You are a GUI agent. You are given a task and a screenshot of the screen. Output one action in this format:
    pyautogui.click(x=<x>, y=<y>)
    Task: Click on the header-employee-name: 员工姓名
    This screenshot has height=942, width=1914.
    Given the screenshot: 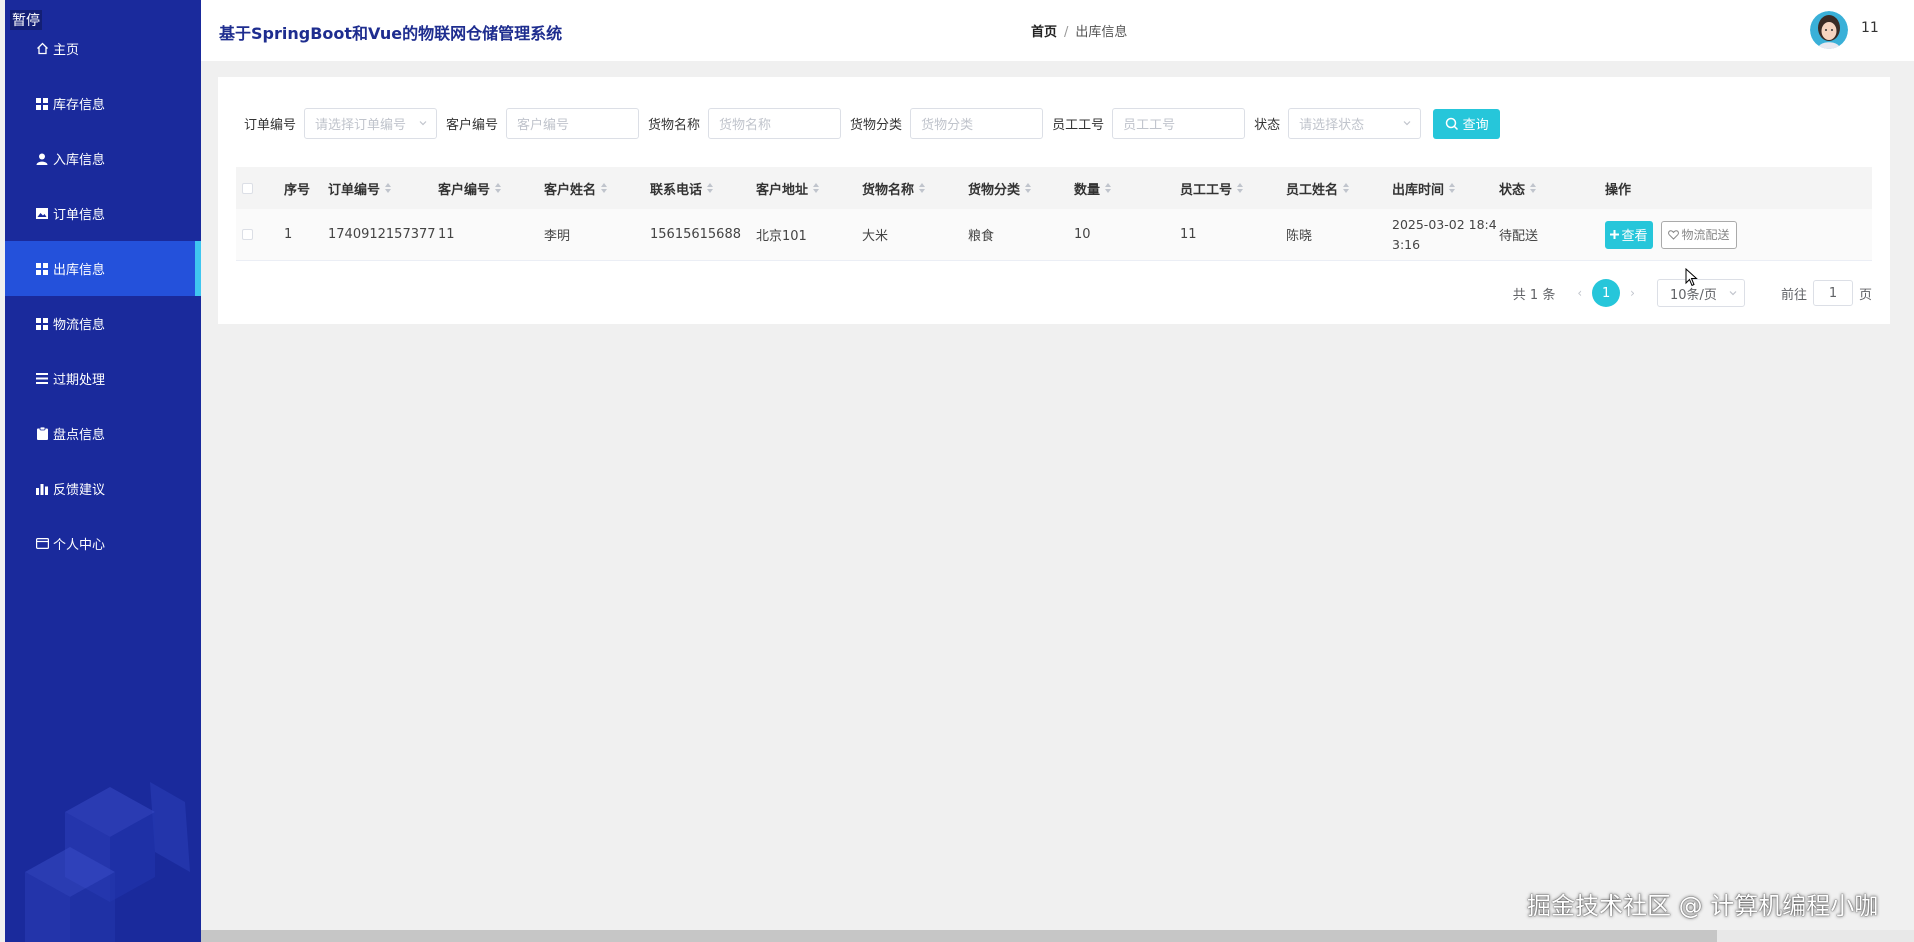 What is the action you would take?
    pyautogui.click(x=1339, y=188)
    